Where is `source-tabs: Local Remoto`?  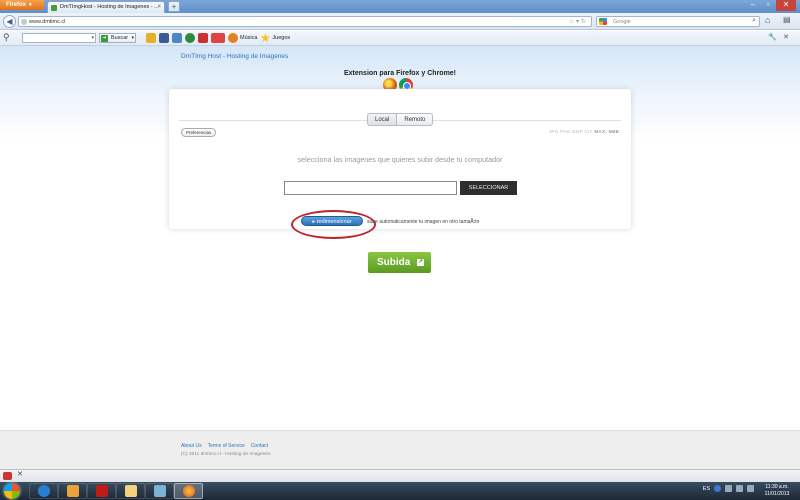
source-tabs: Local Remoto is located at coordinates (400, 119).